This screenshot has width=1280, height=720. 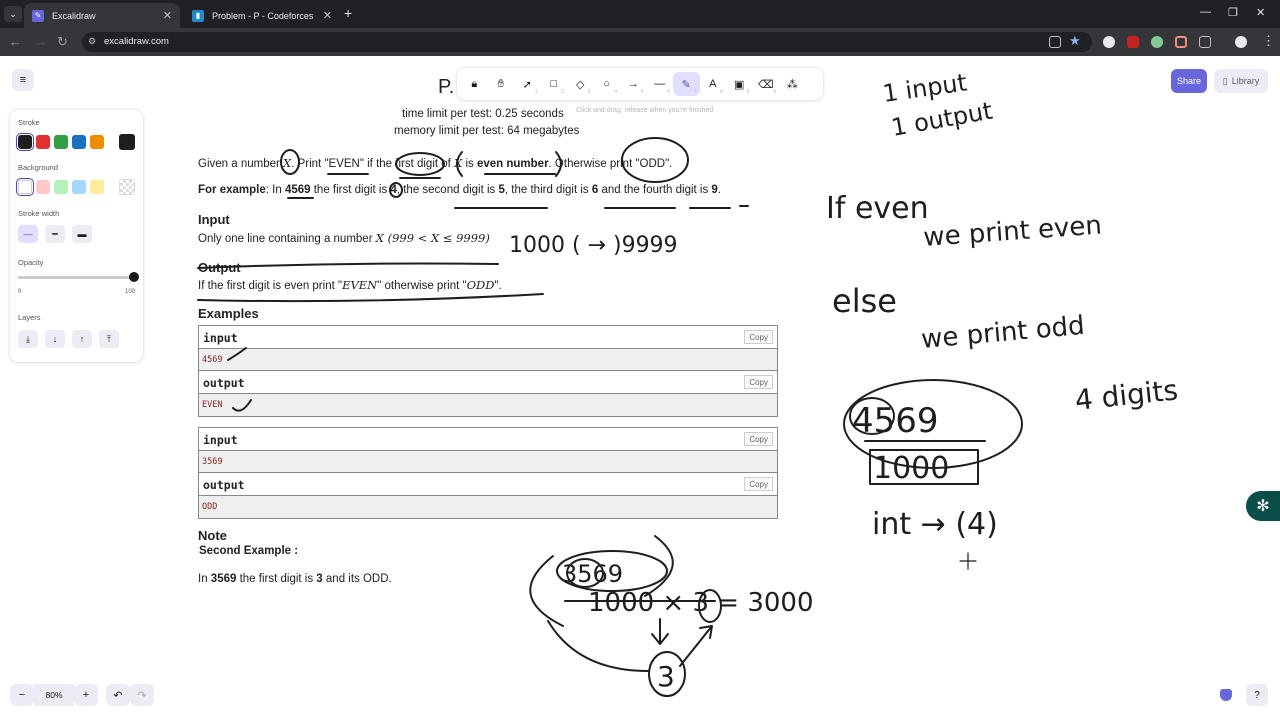 I want to click on stroke-width-thin: —, so click(x=28, y=234).